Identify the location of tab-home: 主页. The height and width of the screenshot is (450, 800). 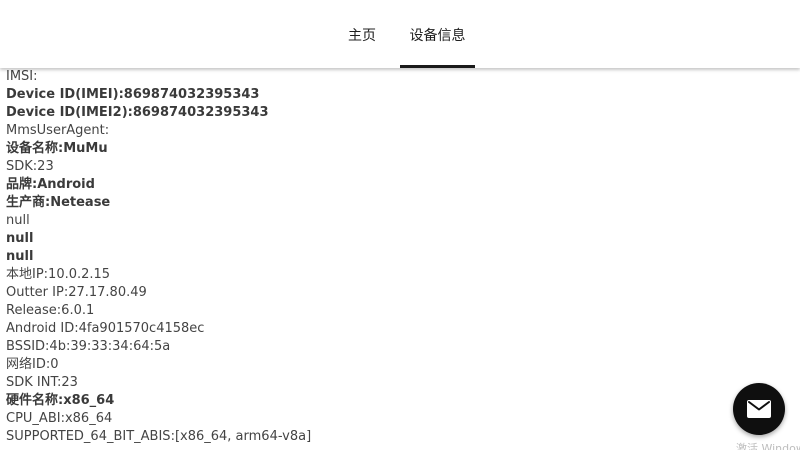
(362, 34).